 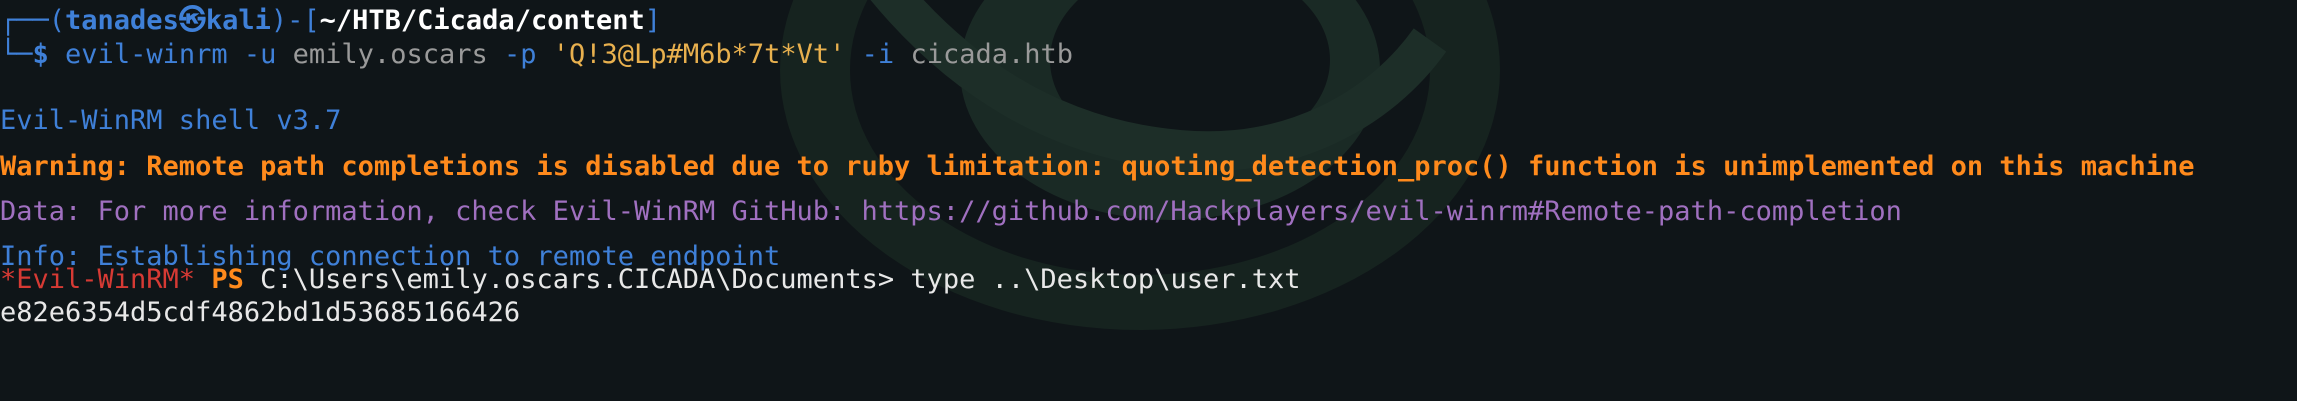 What do you see at coordinates (171, 120) in the screenshot?
I see `banner-line: Evil-WinRM shell v3.7` at bounding box center [171, 120].